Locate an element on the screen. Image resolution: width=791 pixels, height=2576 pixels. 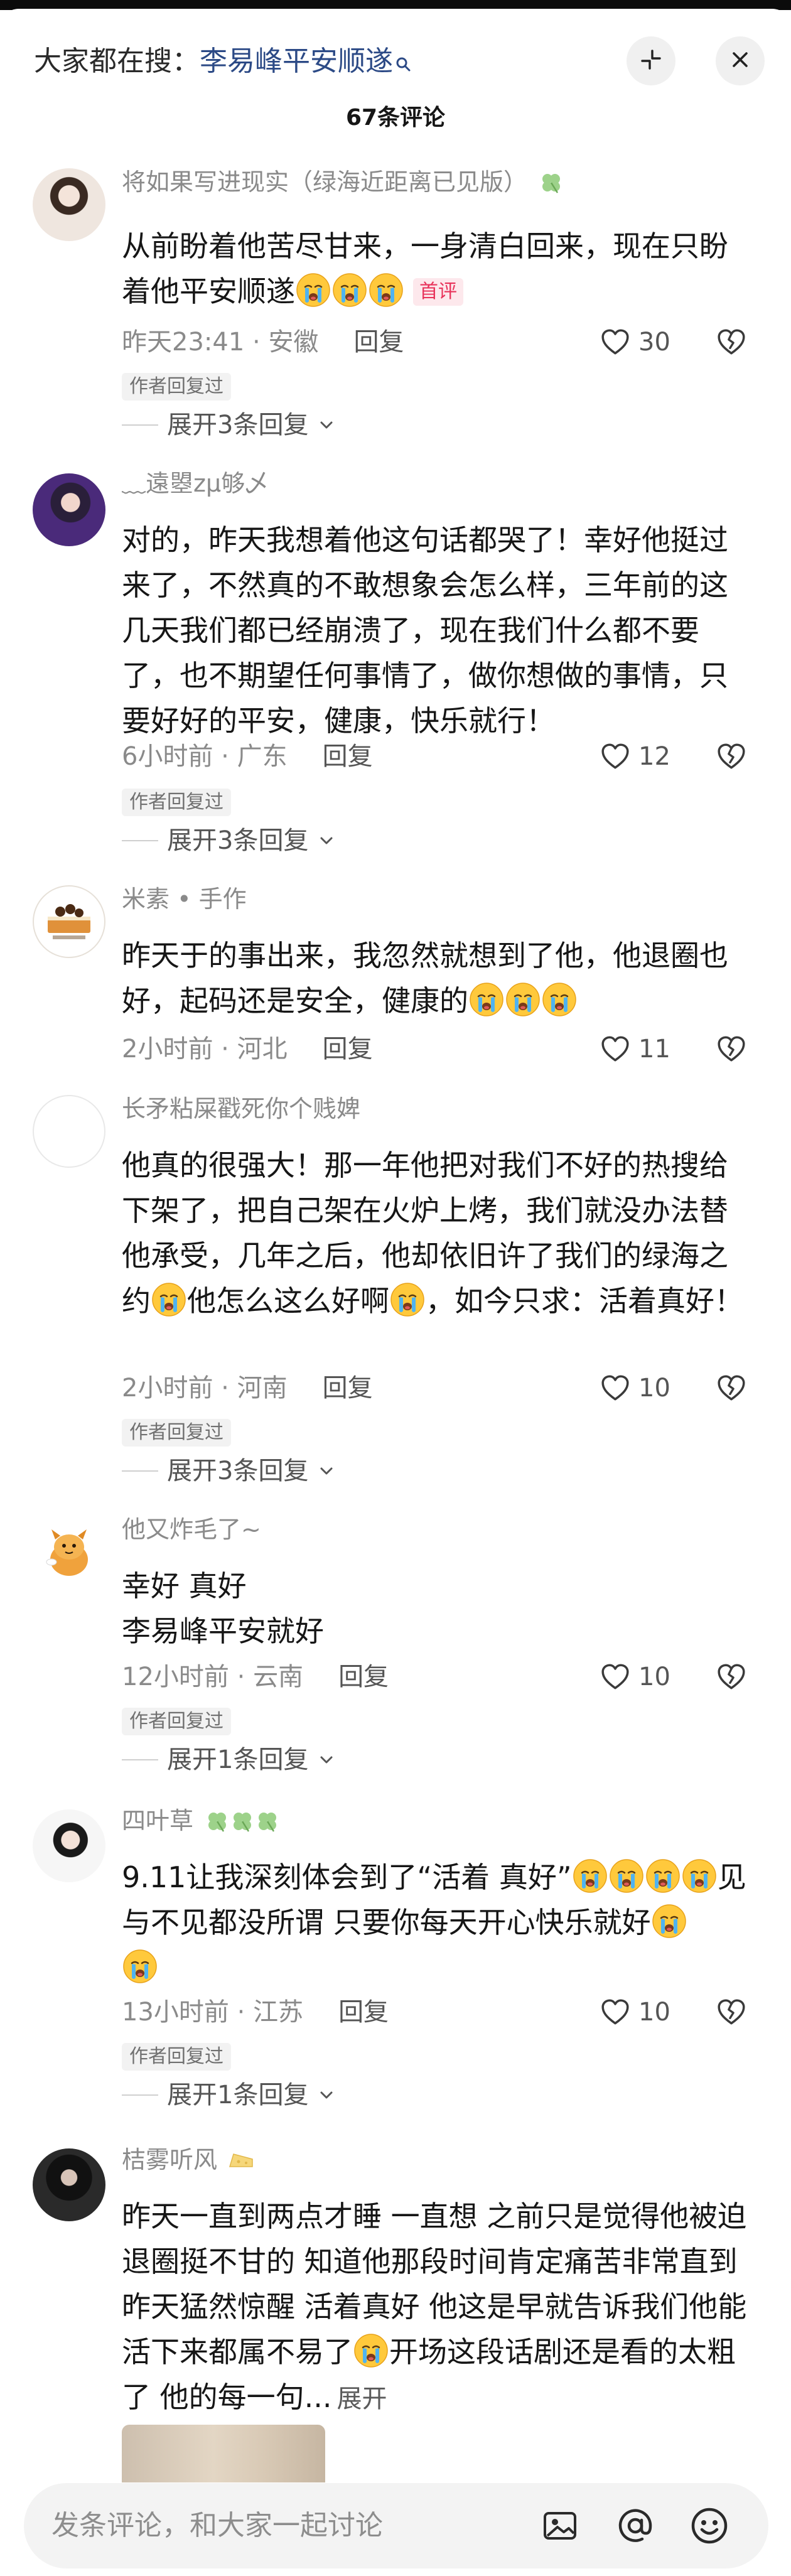
comment-meta: 12小时前 · 云南 回复 is located at coordinates (255, 1677).